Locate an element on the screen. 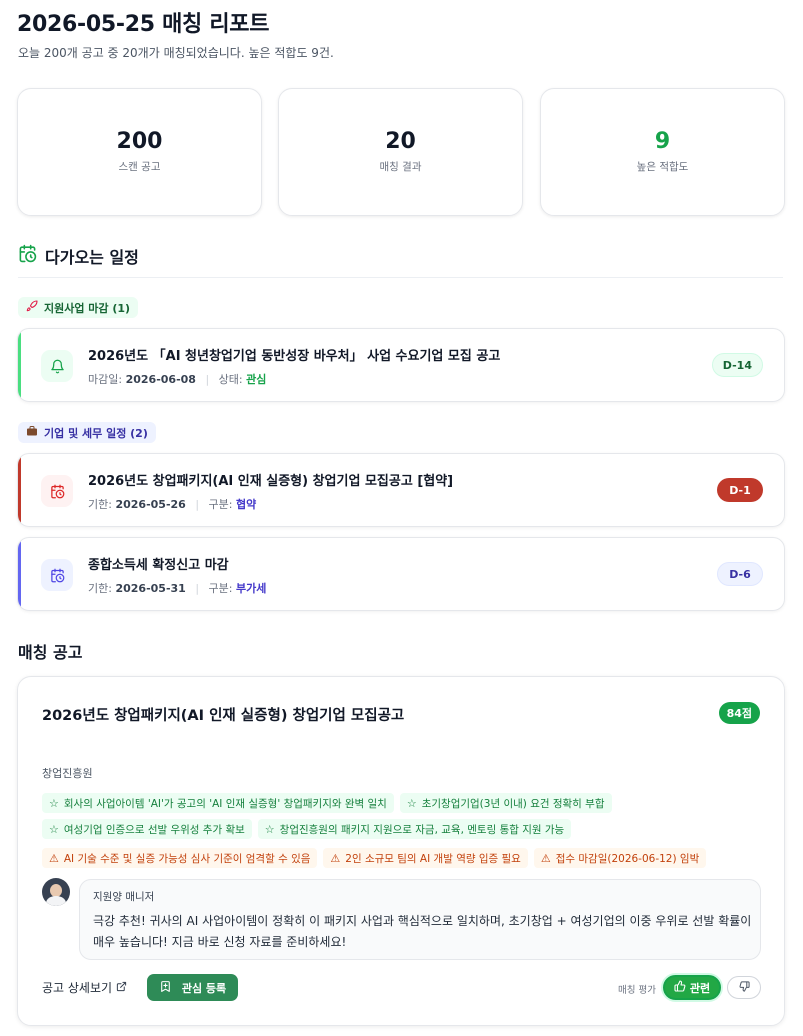  section-title: 다가오는 일정 is located at coordinates (92, 257).